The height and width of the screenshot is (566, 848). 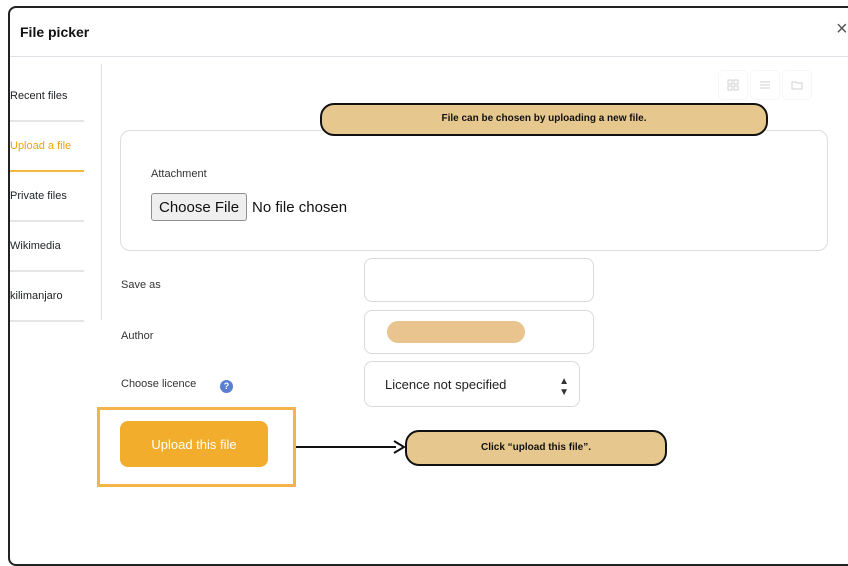 What do you see at coordinates (479, 280) in the screenshot?
I see `save-as-input` at bounding box center [479, 280].